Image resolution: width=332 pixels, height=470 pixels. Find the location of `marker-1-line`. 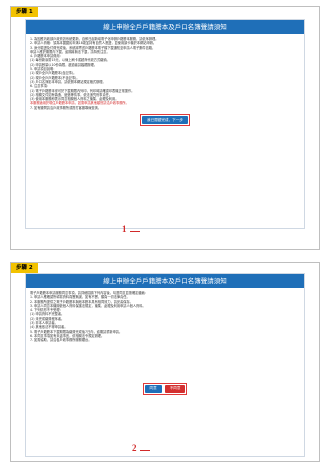

marker-1-line is located at coordinates (135, 231).